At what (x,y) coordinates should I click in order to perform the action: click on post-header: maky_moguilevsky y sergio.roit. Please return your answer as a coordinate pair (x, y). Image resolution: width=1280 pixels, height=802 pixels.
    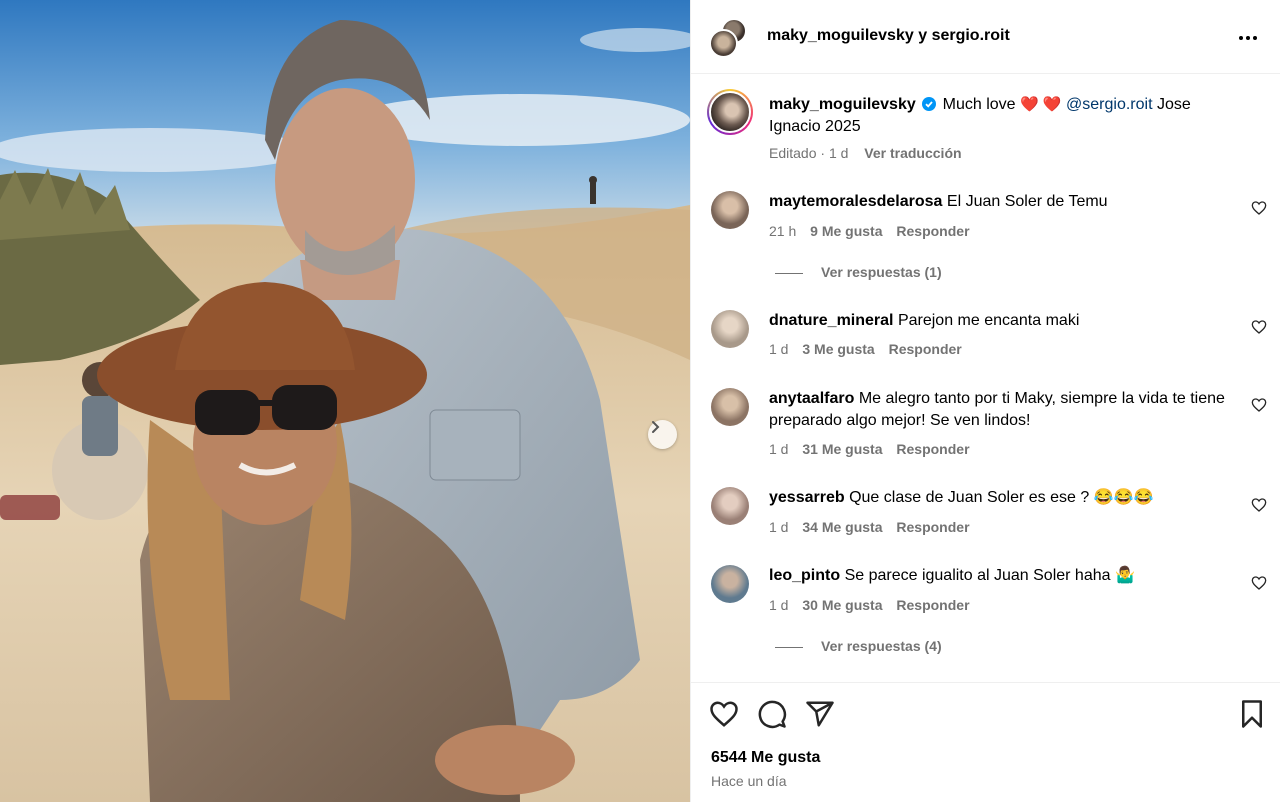
    Looking at the image, I should click on (985, 37).